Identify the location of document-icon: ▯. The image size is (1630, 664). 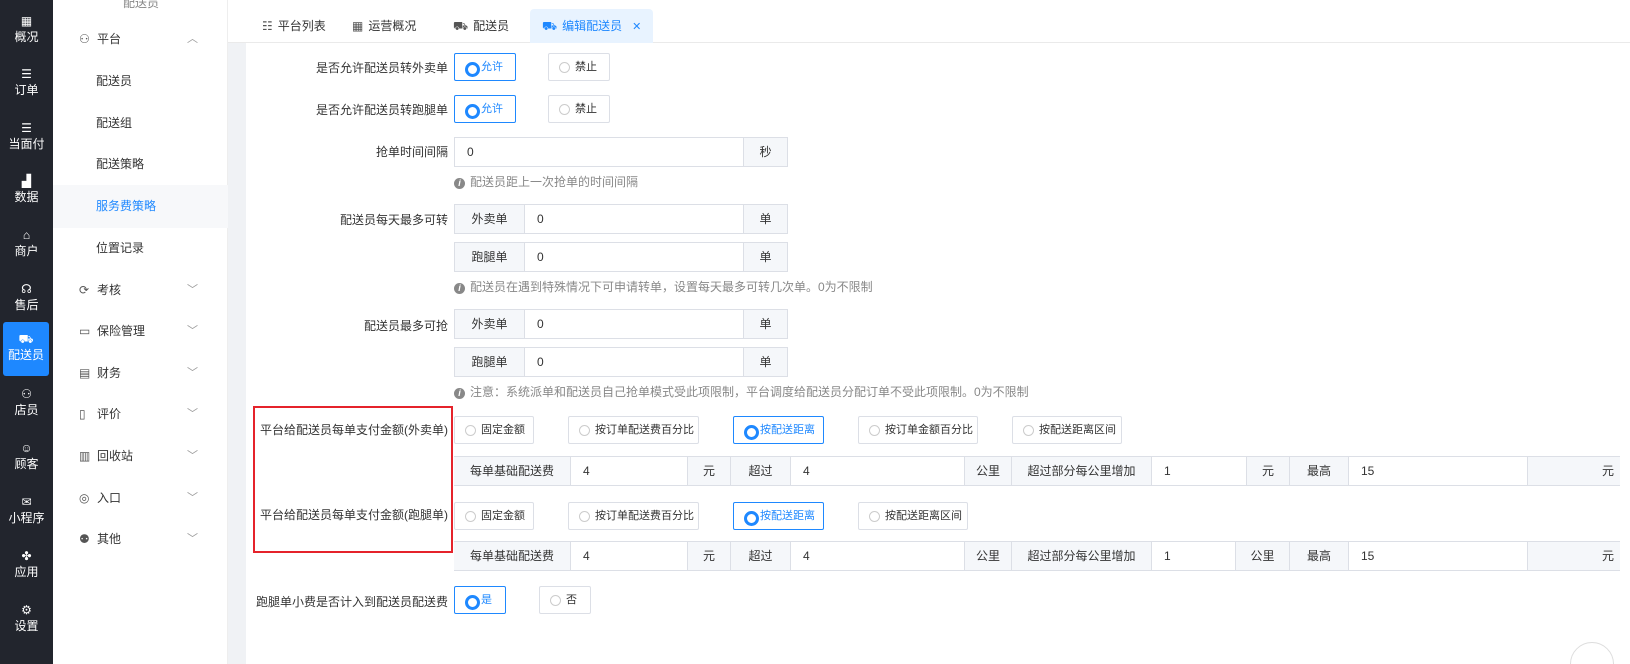
(82, 414).